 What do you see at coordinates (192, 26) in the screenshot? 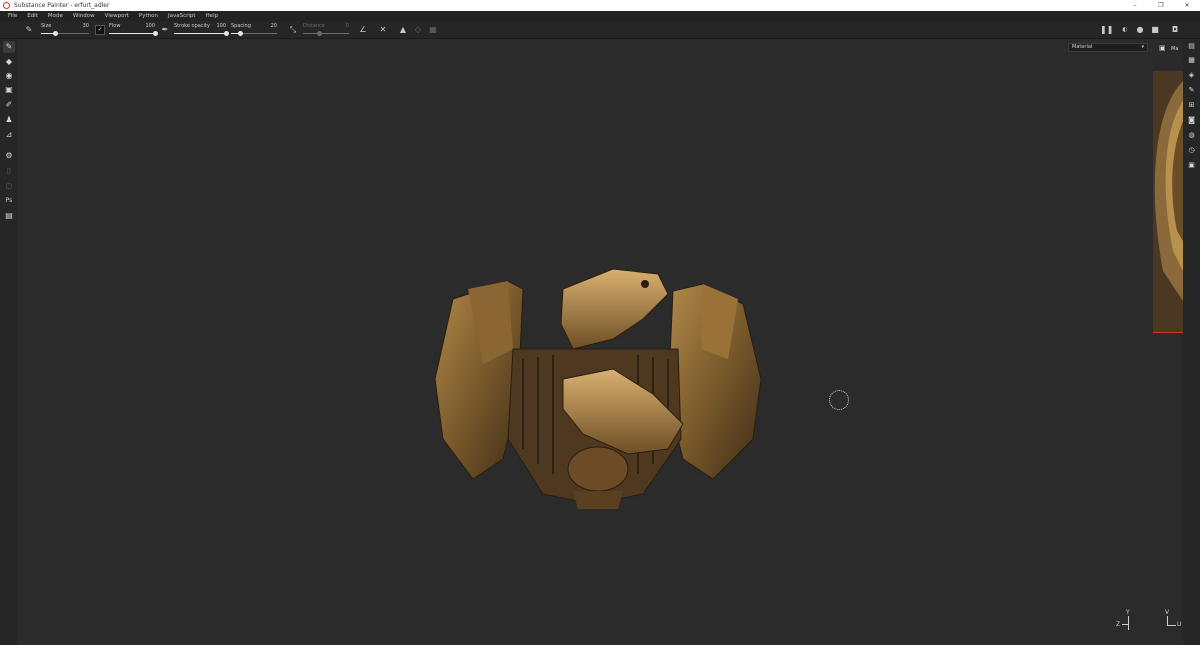
I see `stroke-opacity-label: Stroke opacity` at bounding box center [192, 26].